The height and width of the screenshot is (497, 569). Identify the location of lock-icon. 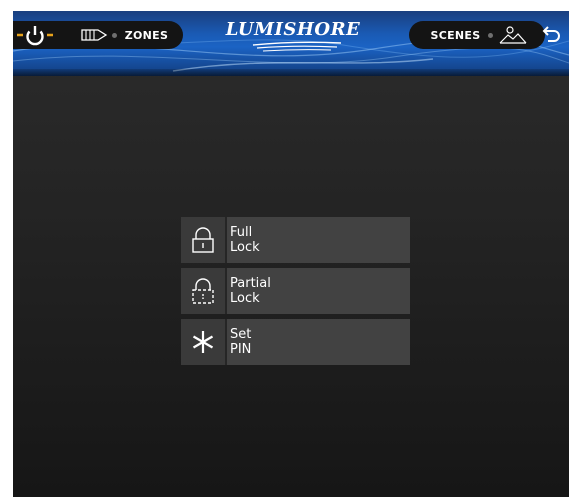
(203, 240).